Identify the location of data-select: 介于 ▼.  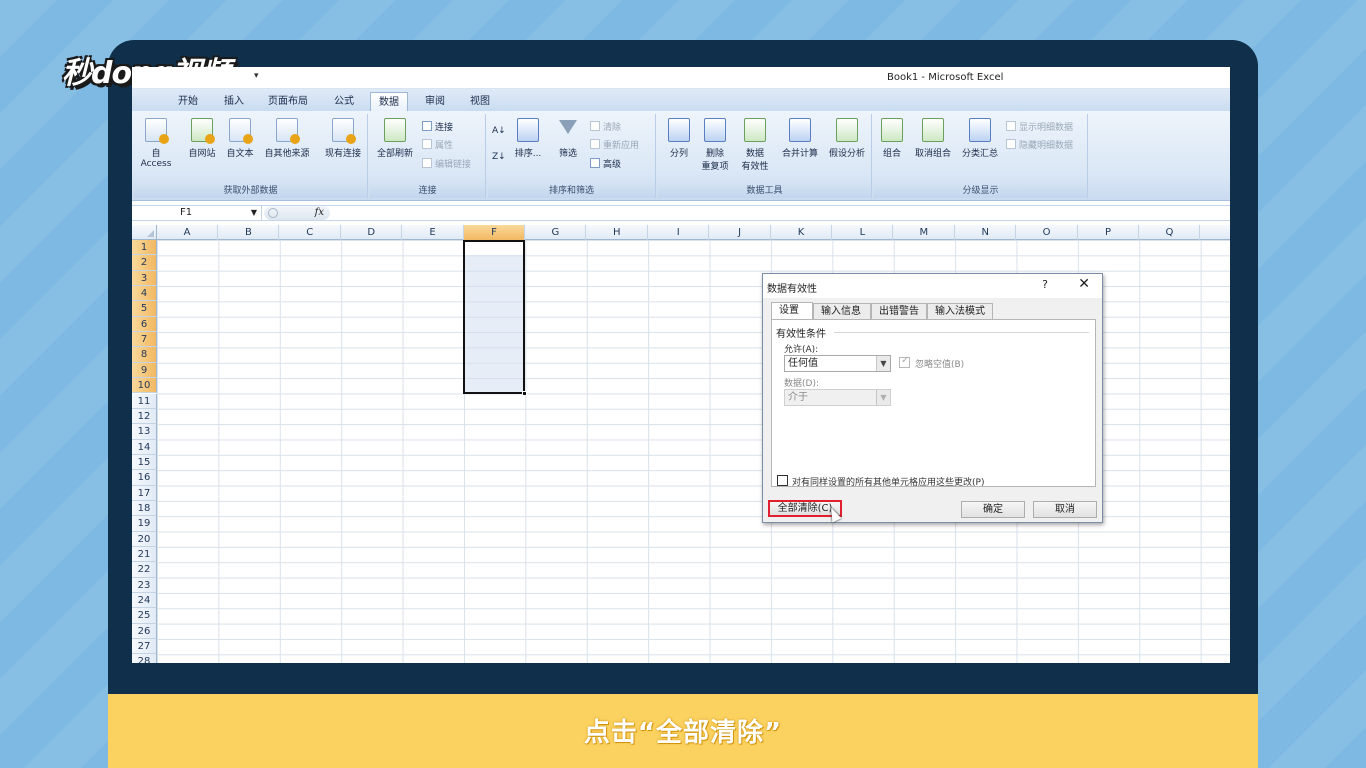
(837, 397).